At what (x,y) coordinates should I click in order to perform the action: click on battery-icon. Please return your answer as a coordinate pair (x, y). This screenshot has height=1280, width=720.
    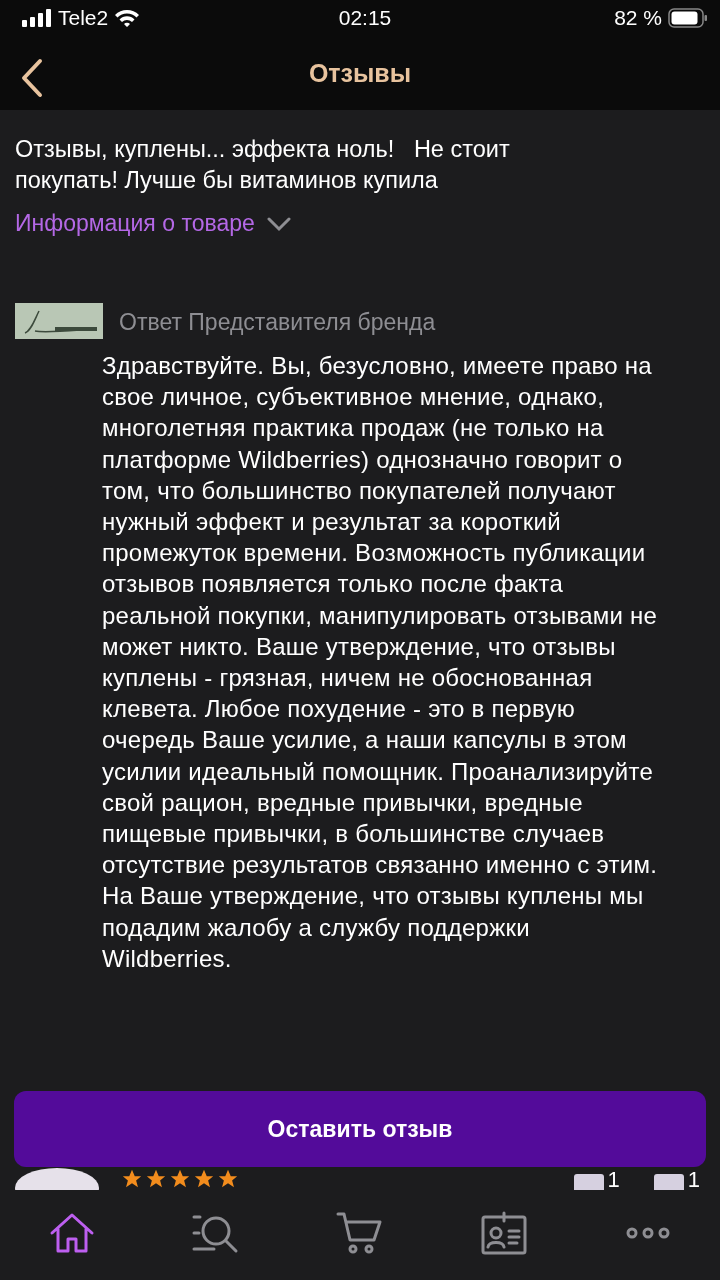
    Looking at the image, I should click on (688, 18).